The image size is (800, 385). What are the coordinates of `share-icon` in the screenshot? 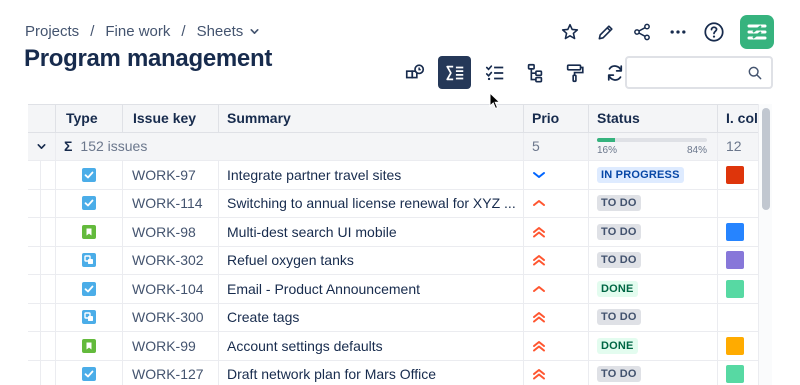 It's located at (642, 32).